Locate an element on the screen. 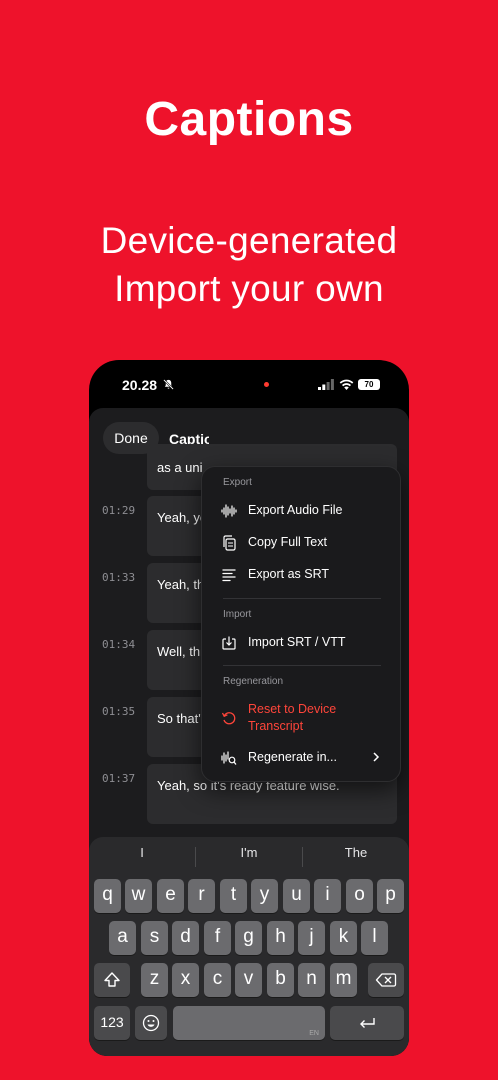 This screenshot has width=498, height=1080. suggestion-3: The is located at coordinates (356, 852).